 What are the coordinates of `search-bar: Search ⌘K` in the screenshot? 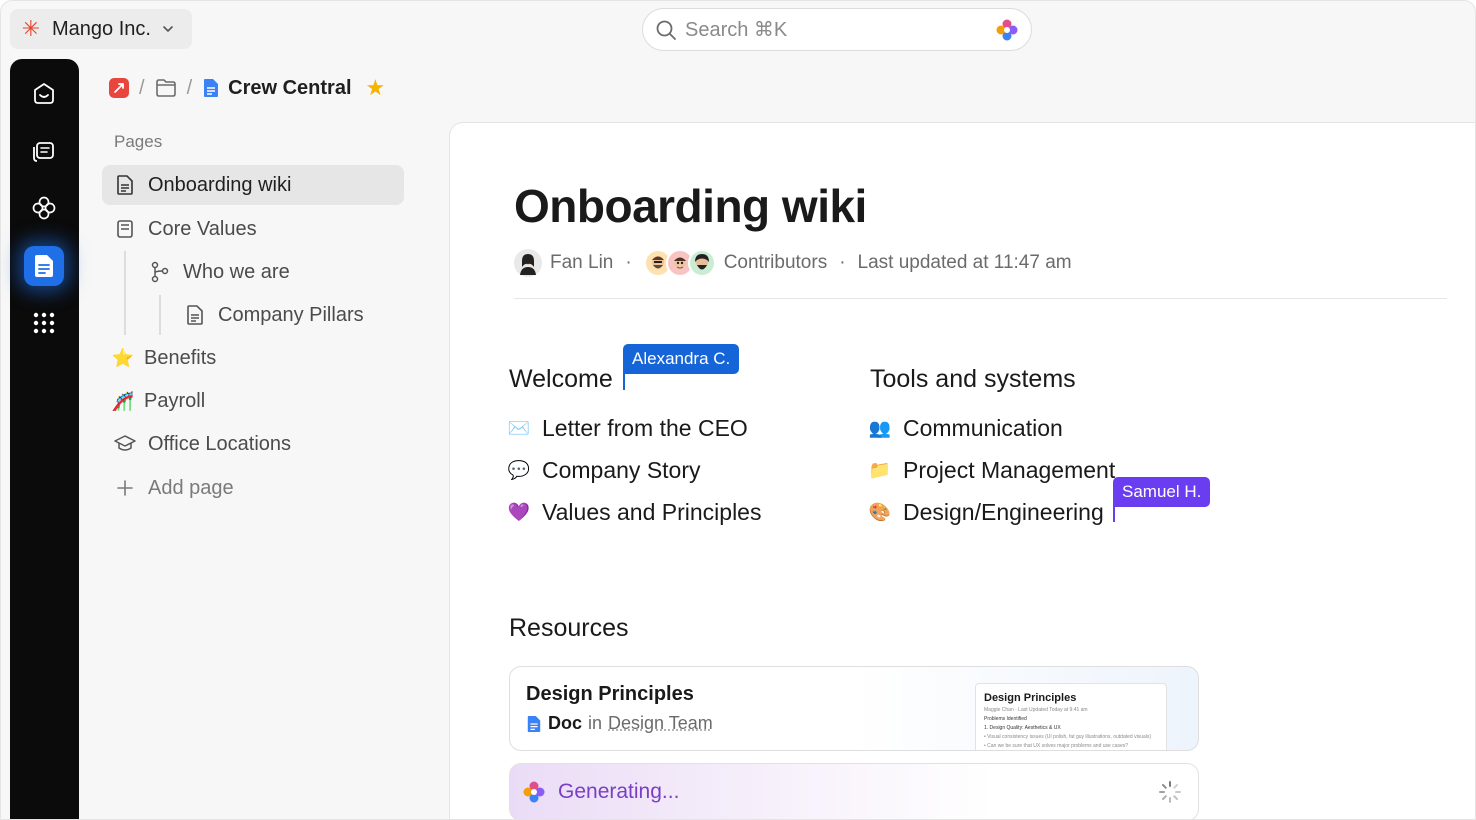 It's located at (837, 29).